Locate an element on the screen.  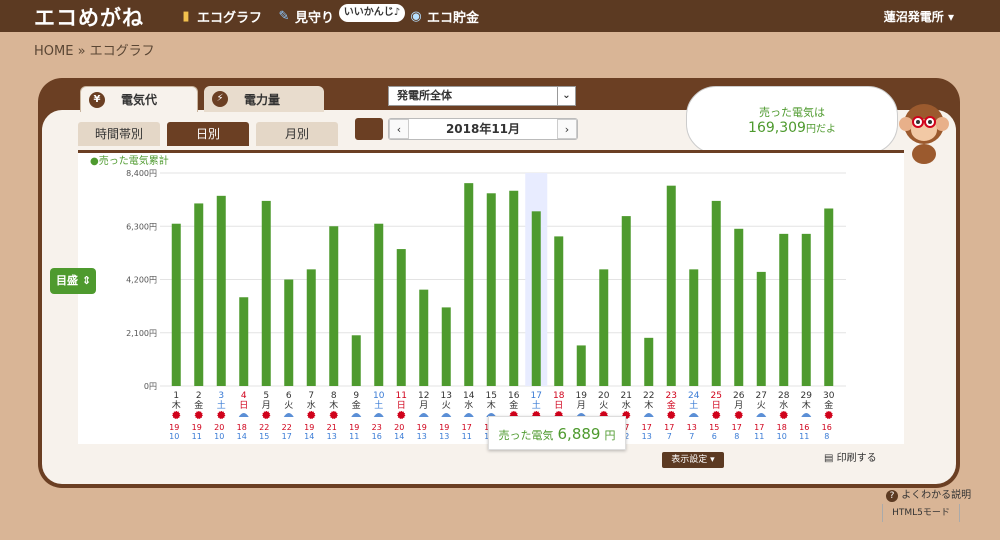
day-label: 3 is located at coordinates (221, 396).